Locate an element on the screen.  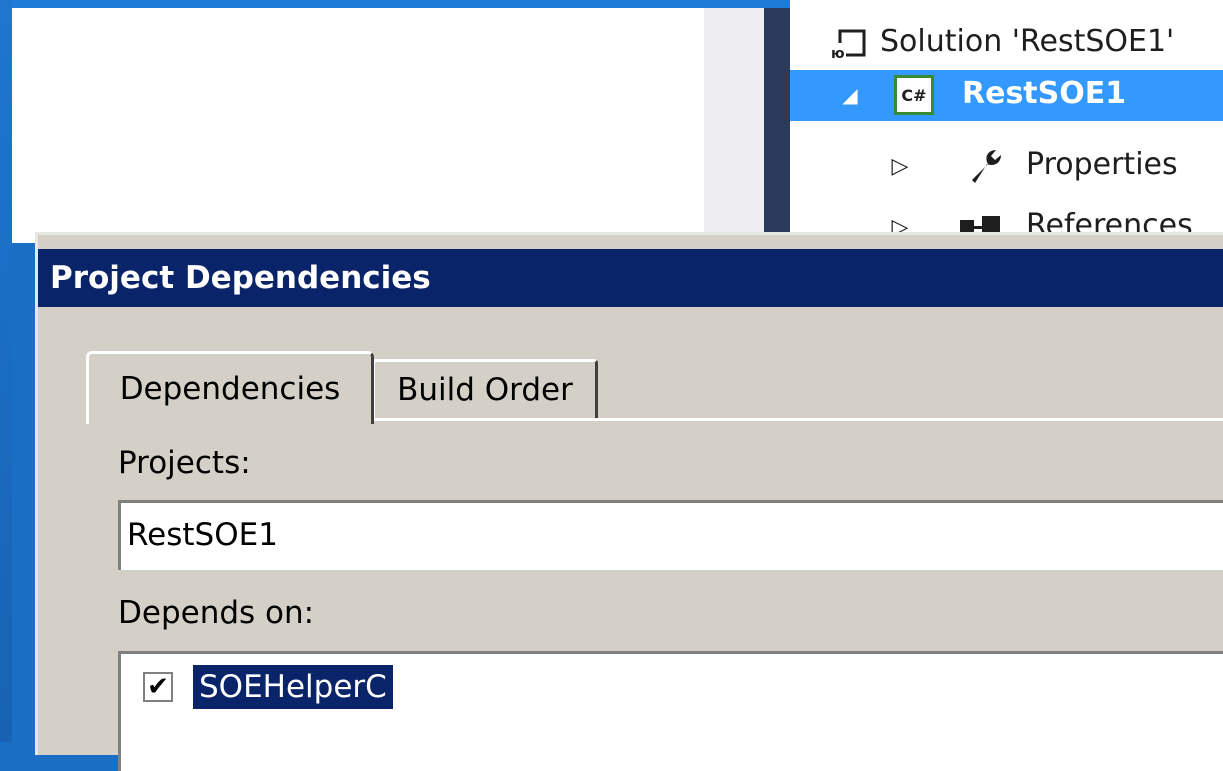
expand-arrow-icon: ▷ is located at coordinates (900, 166).